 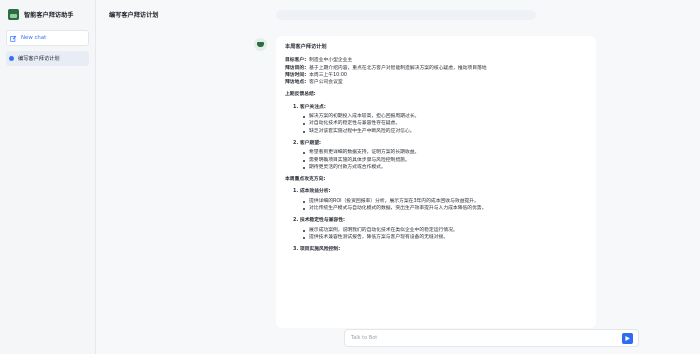 I want to click on brand: 智能客户拜访助手, so click(x=47, y=14).